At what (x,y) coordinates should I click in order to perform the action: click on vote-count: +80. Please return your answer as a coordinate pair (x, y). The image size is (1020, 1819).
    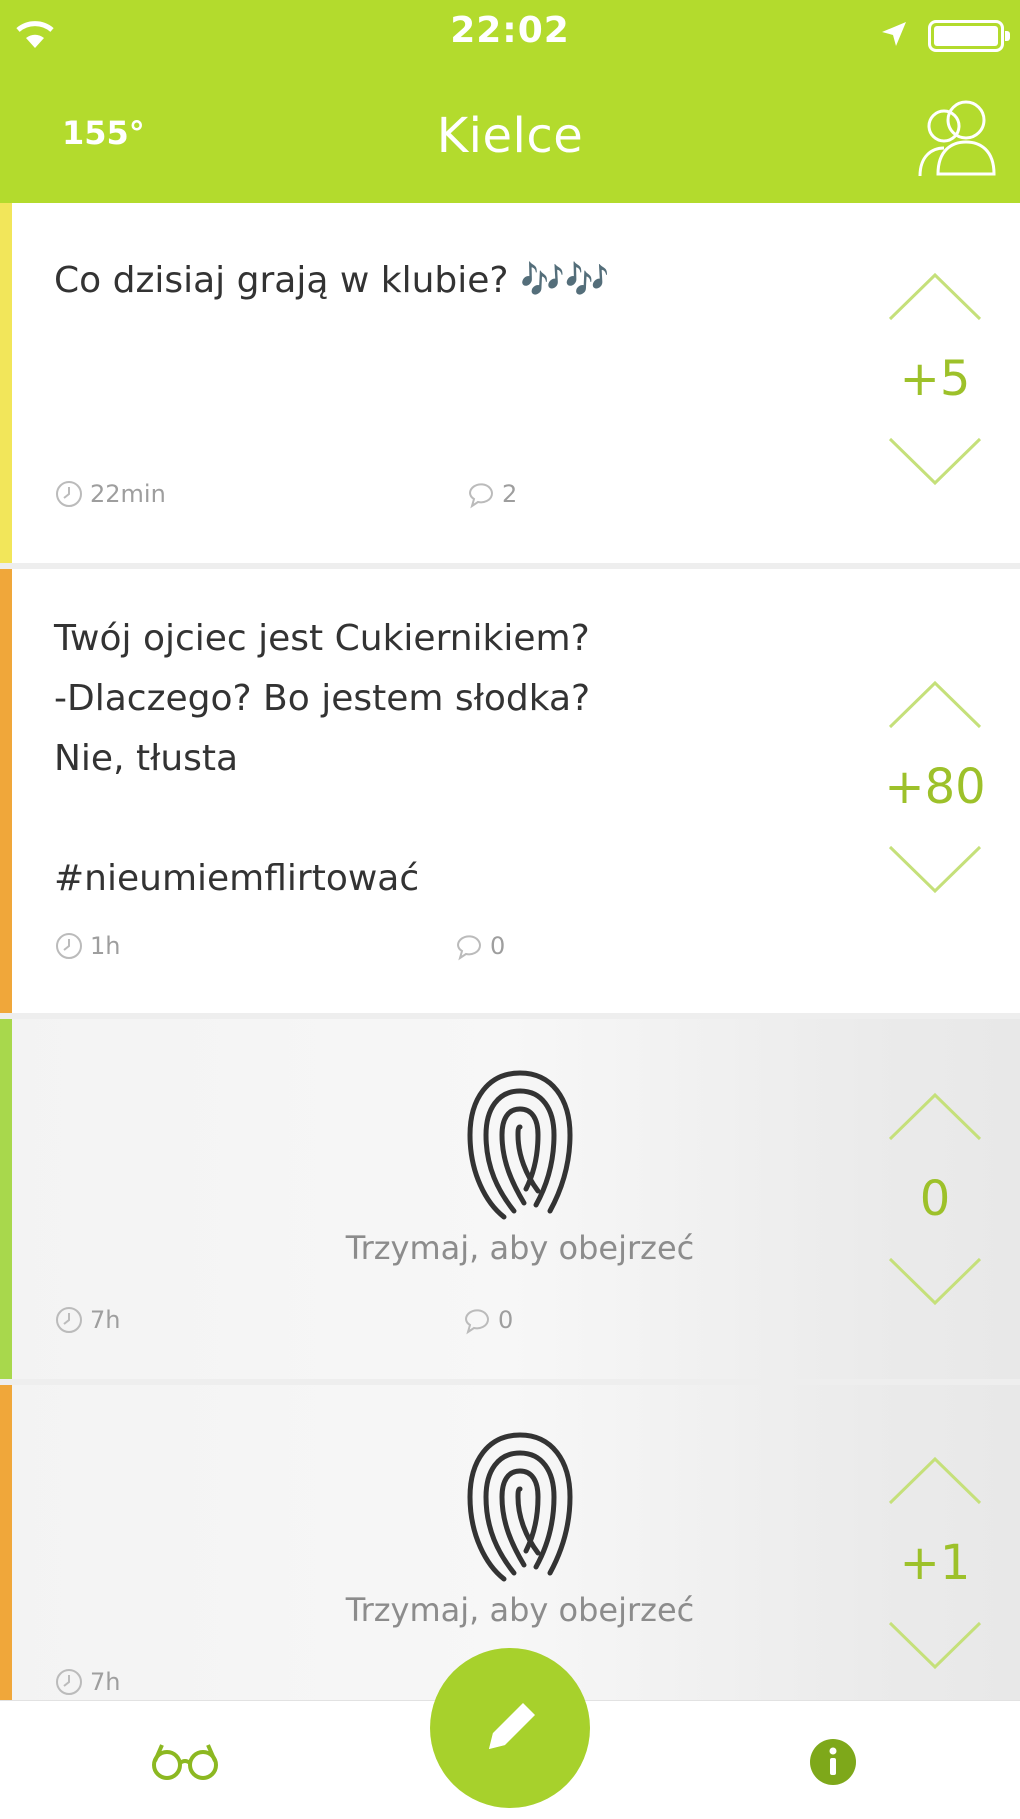
    Looking at the image, I should click on (935, 787).